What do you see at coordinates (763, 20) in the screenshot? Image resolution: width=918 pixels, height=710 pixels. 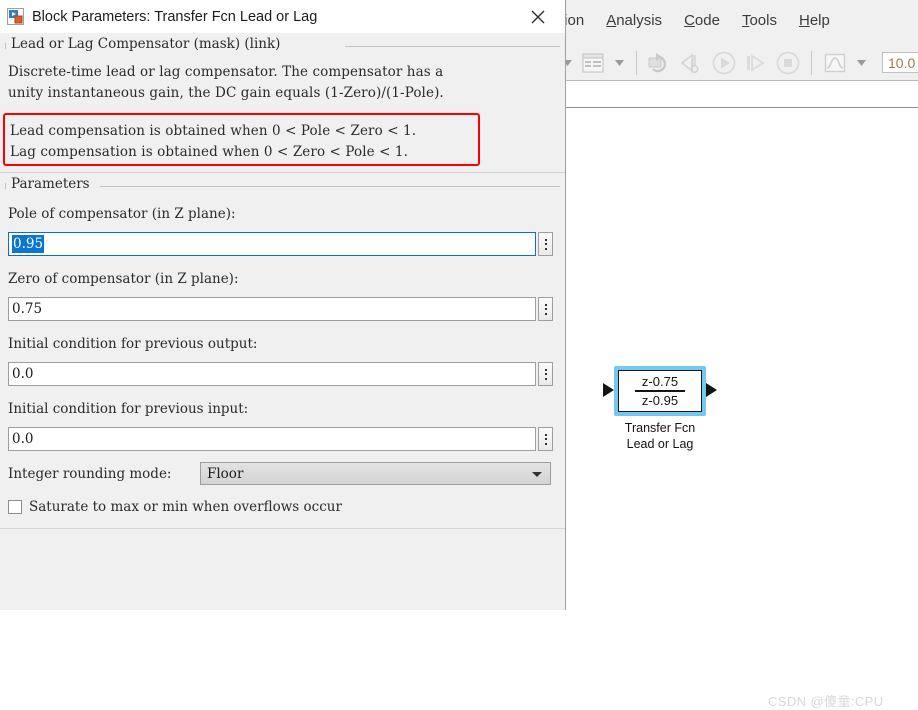 I see `menu-item-tools-label: ools` at bounding box center [763, 20].